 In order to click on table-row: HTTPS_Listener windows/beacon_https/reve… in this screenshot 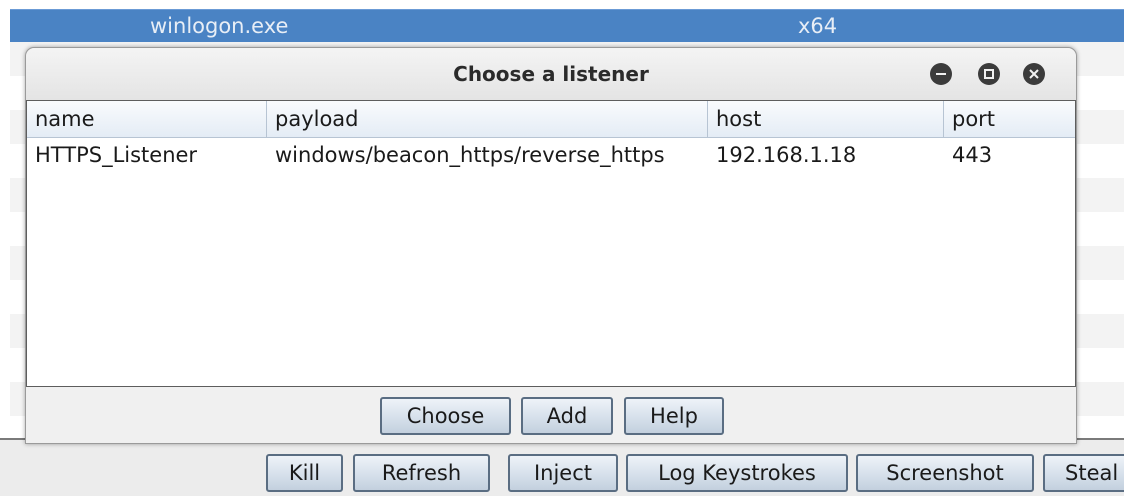, I will do `click(551, 155)`.